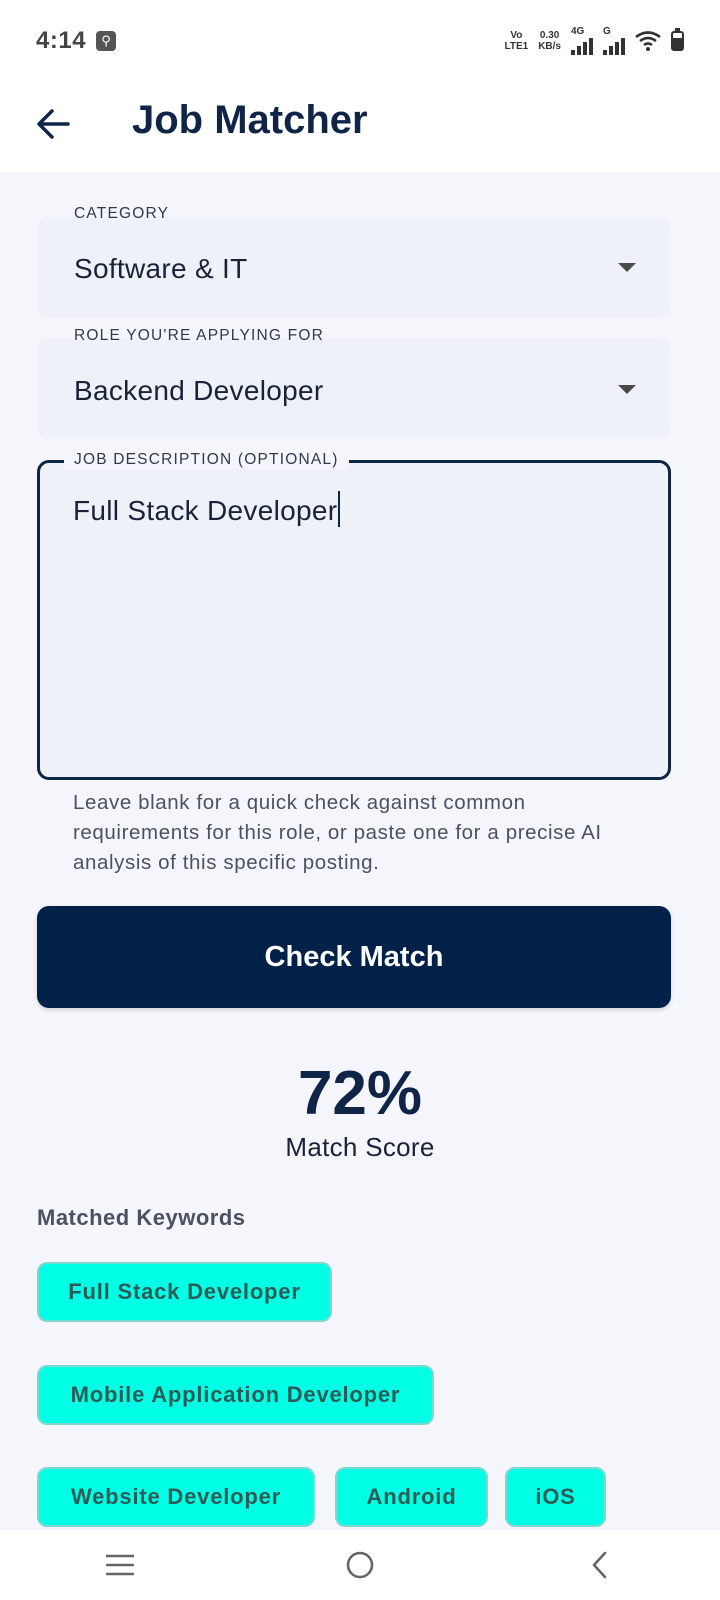  Describe the element at coordinates (339, 509) in the screenshot. I see `text-cursor` at that location.